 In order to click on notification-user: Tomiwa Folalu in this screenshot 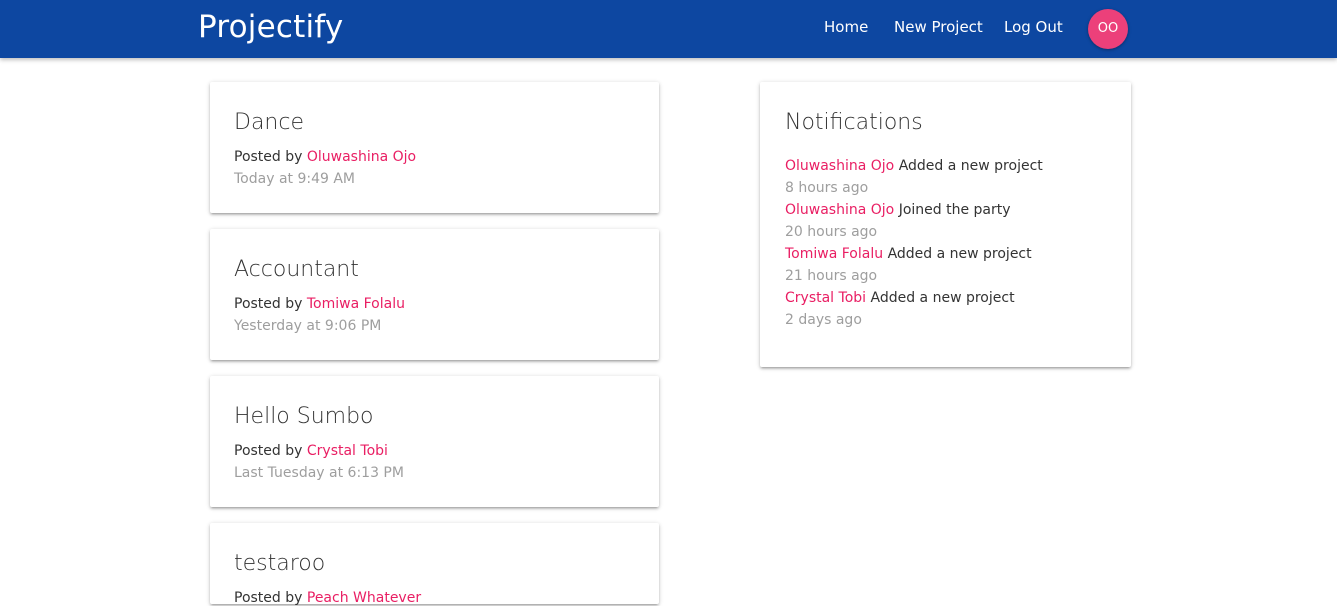, I will do `click(834, 254)`.